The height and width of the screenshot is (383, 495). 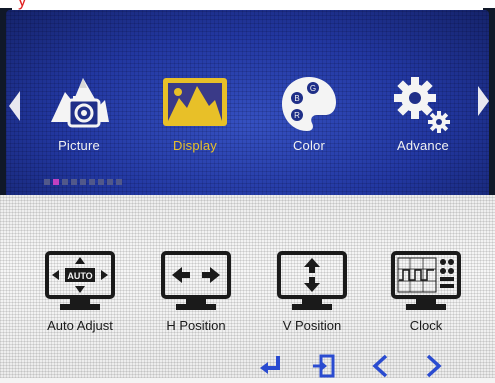 What do you see at coordinates (312, 283) in the screenshot?
I see `v-position-icon` at bounding box center [312, 283].